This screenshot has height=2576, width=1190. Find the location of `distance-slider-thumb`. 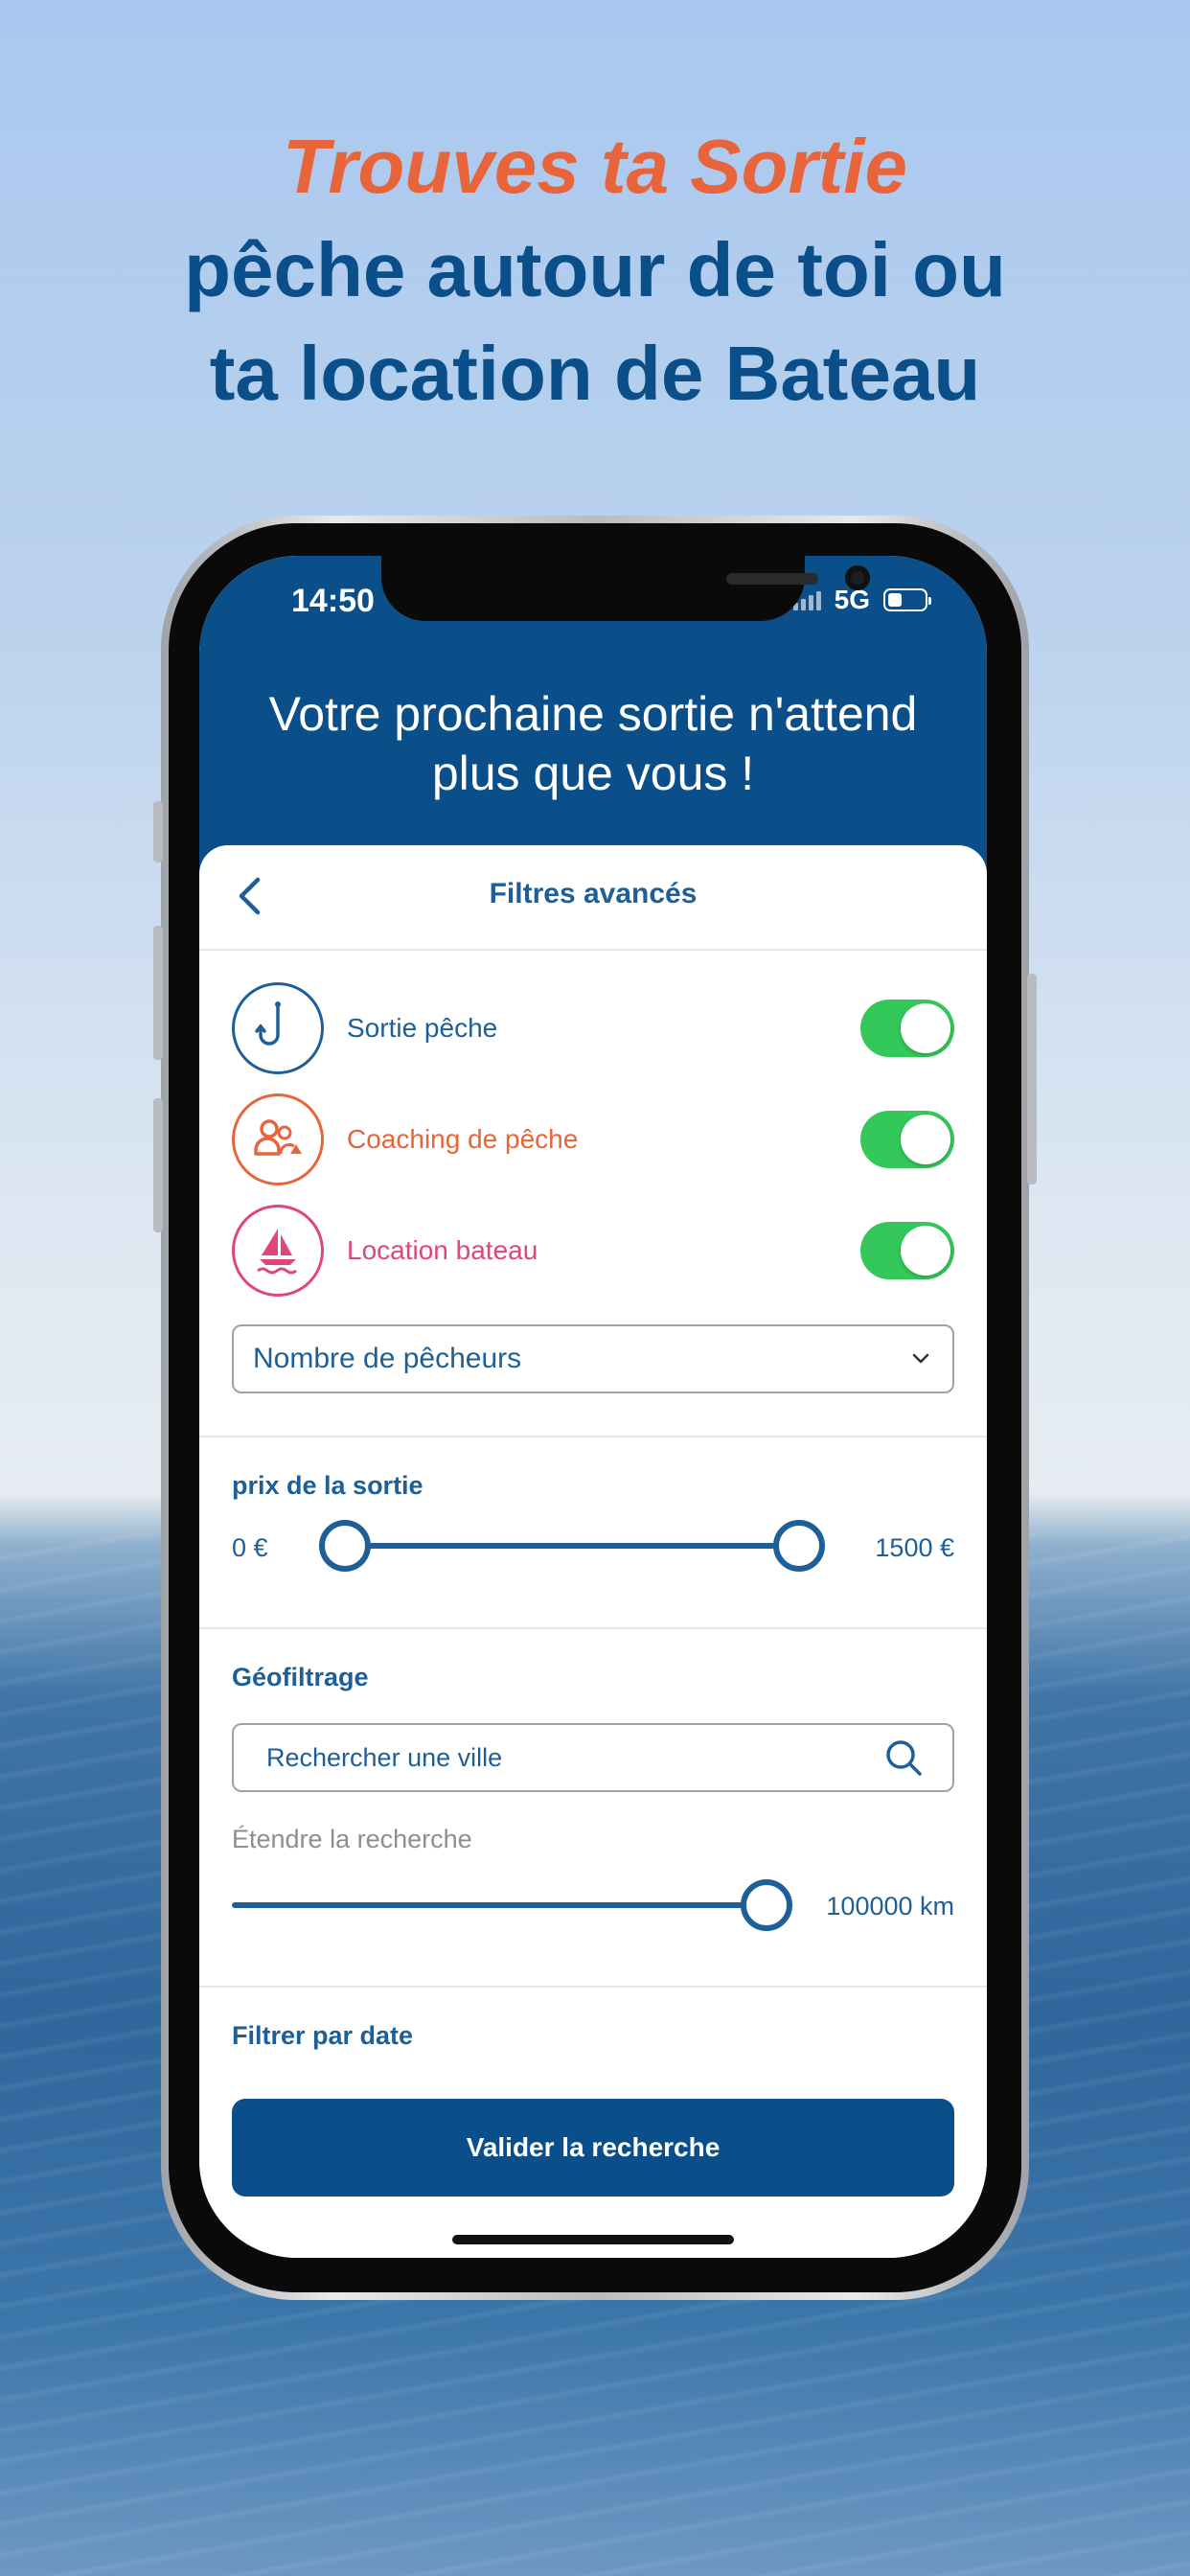

distance-slider-thumb is located at coordinates (766, 1905).